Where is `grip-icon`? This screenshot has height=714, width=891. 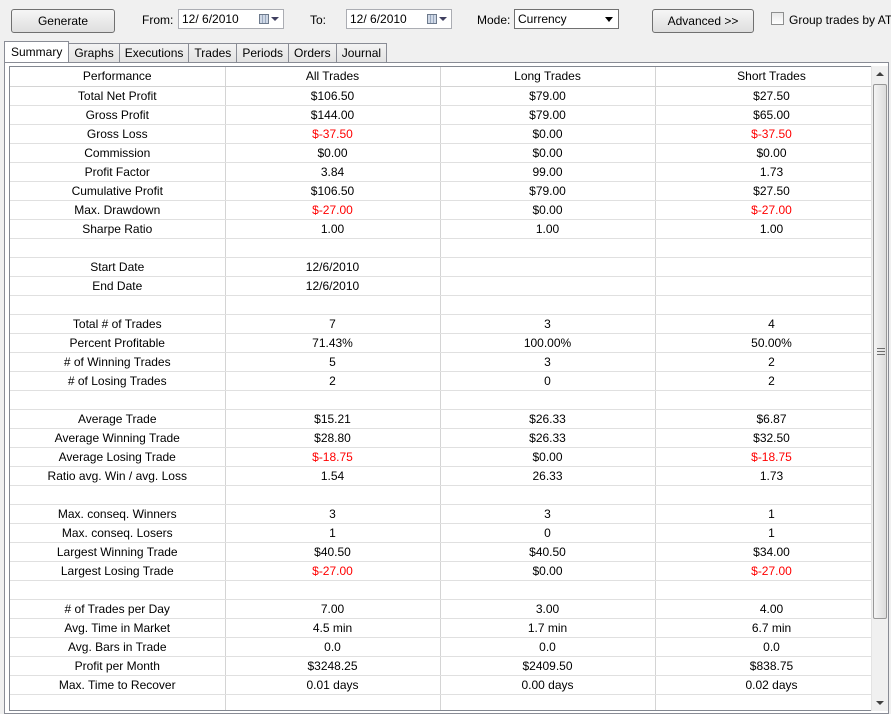
grip-icon is located at coordinates (881, 351).